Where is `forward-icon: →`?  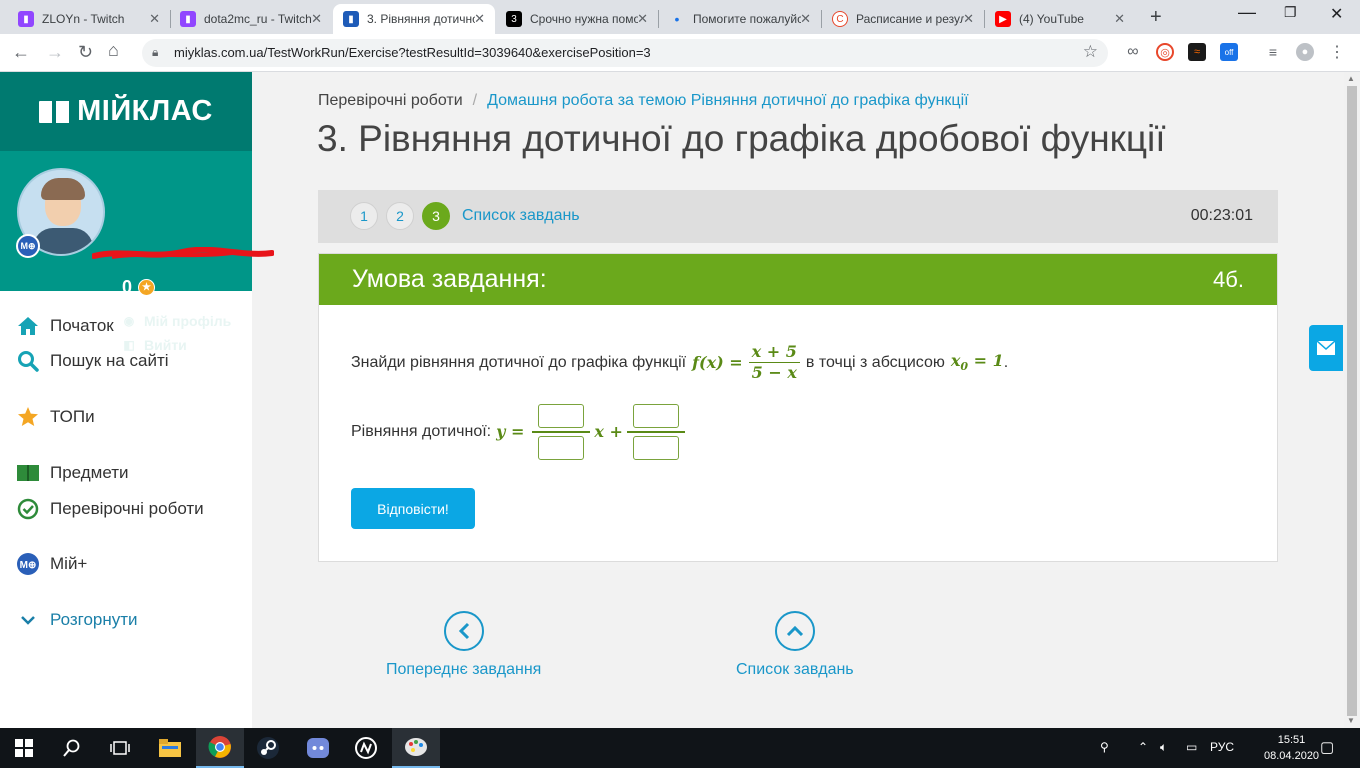 forward-icon: → is located at coordinates (55, 52).